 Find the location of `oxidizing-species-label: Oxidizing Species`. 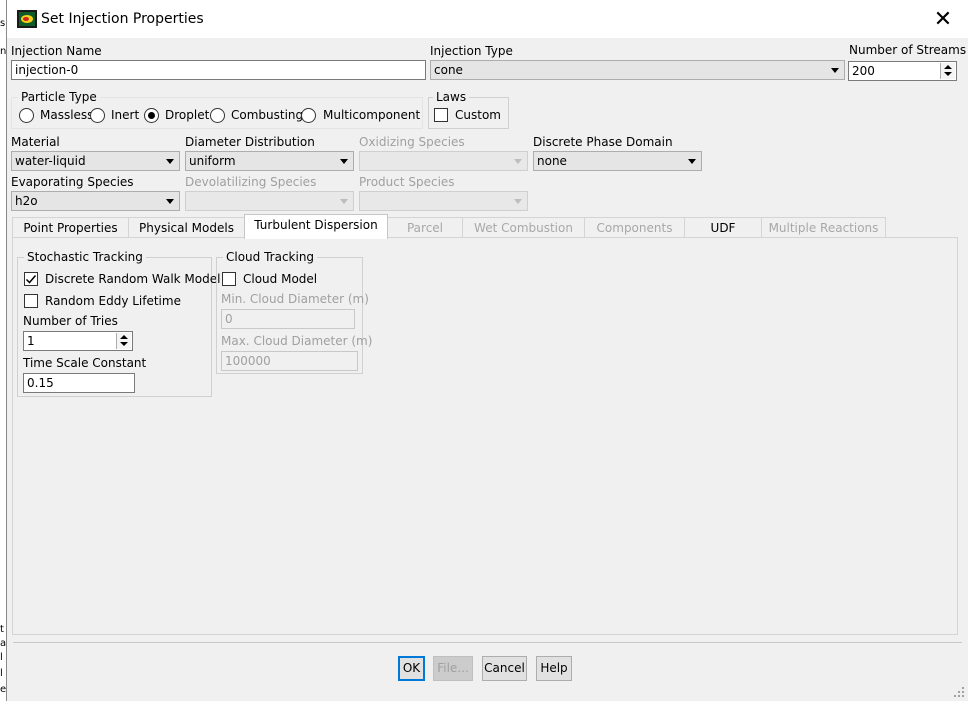

oxidizing-species-label: Oxidizing Species is located at coordinates (412, 142).